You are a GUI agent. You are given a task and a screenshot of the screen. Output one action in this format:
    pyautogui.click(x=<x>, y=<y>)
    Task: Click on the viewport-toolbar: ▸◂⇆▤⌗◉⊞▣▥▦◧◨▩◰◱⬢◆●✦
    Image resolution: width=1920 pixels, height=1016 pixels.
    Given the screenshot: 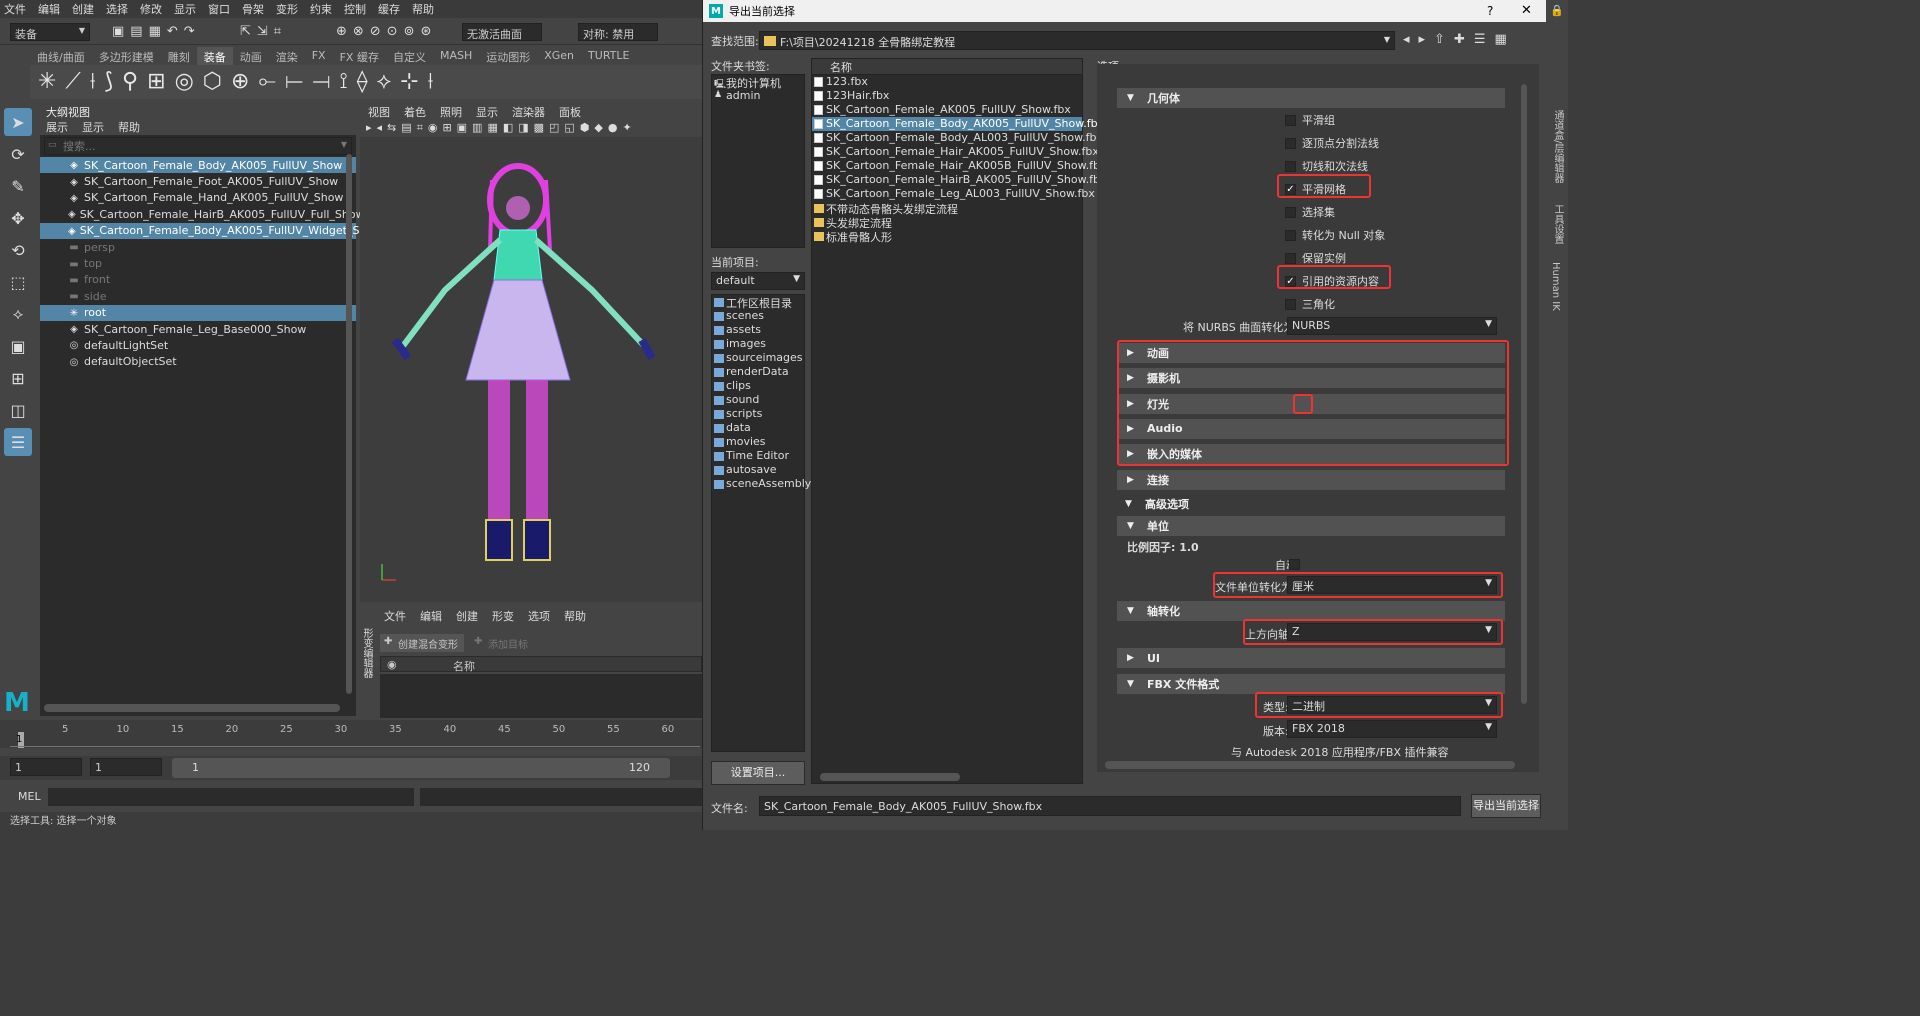 What is the action you would take?
    pyautogui.click(x=531, y=129)
    